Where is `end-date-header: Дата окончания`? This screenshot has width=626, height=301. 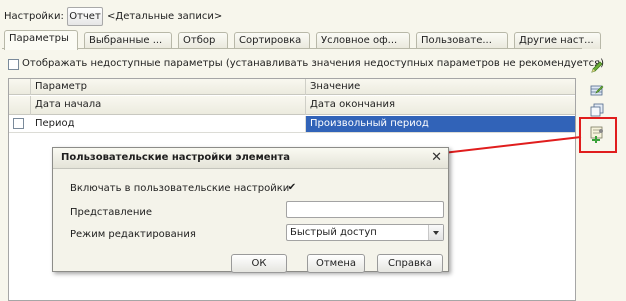
end-date-header: Дата окончания is located at coordinates (440, 105).